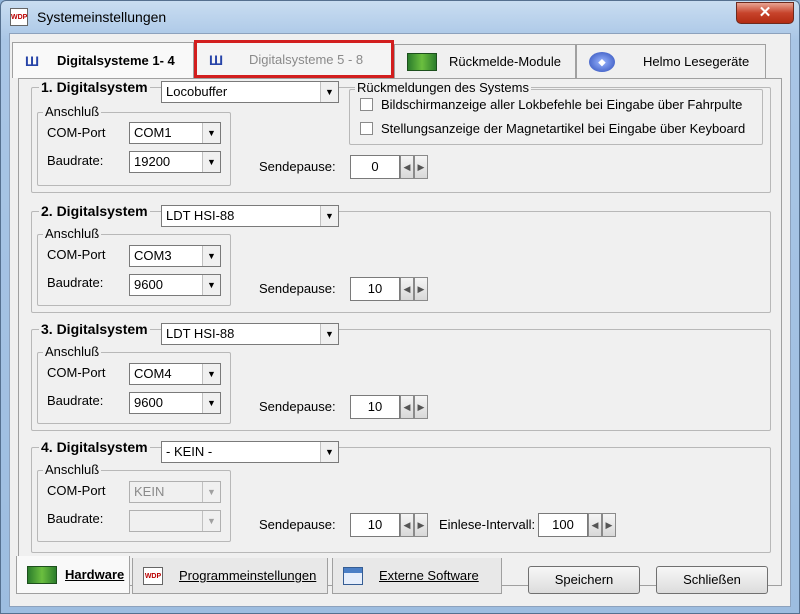  I want to click on system-3-baudrate-select: 9600 ▼, so click(175, 403).